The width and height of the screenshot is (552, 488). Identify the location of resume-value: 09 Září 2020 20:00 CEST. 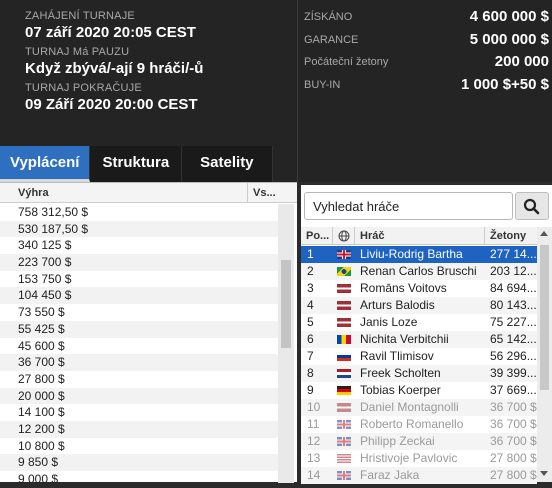
(111, 104).